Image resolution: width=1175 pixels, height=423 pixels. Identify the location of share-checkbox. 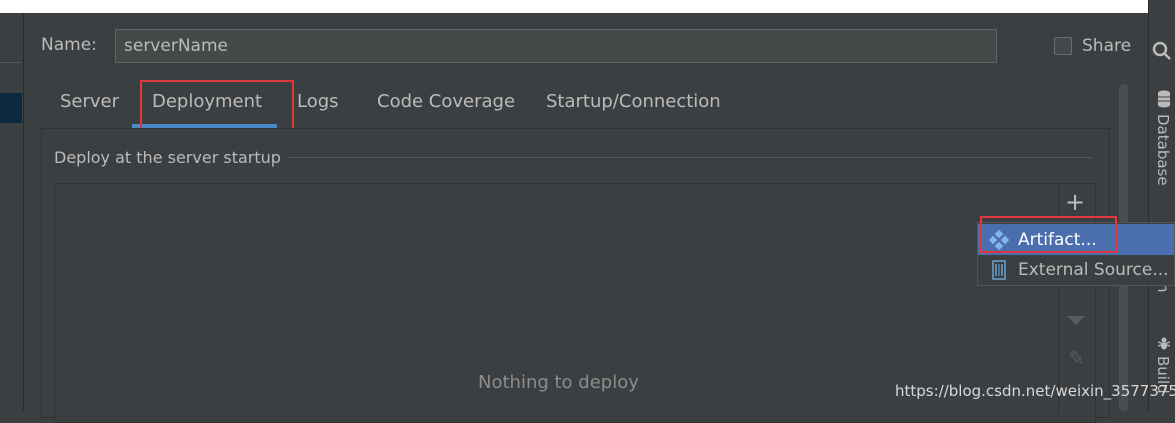
(1063, 46).